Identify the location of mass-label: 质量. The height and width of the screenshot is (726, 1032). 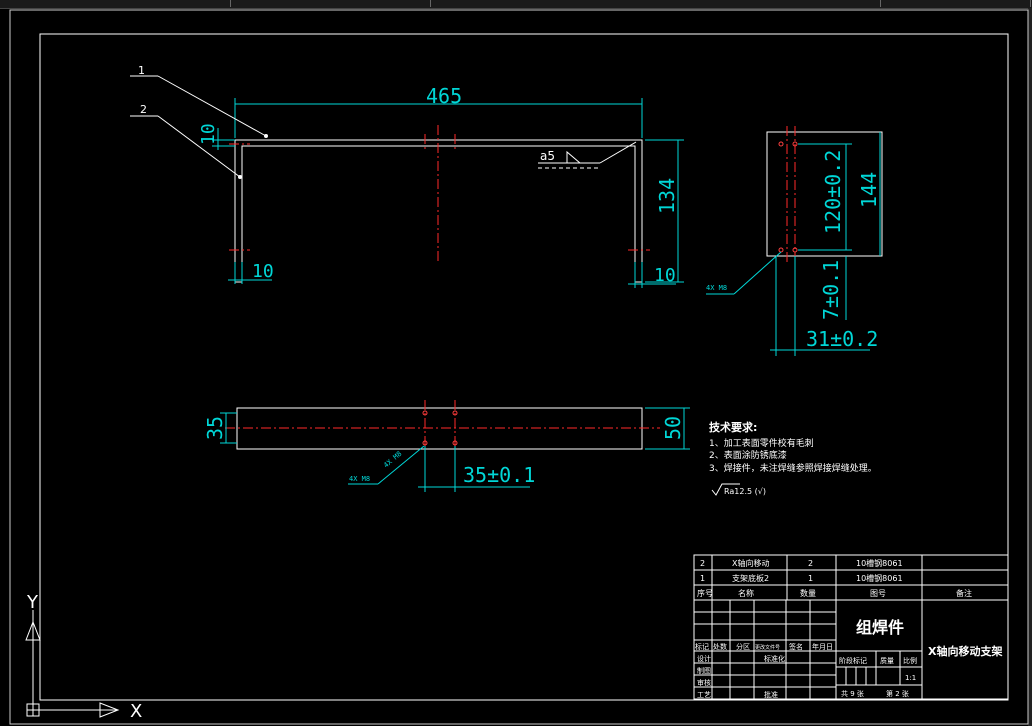
(887, 660).